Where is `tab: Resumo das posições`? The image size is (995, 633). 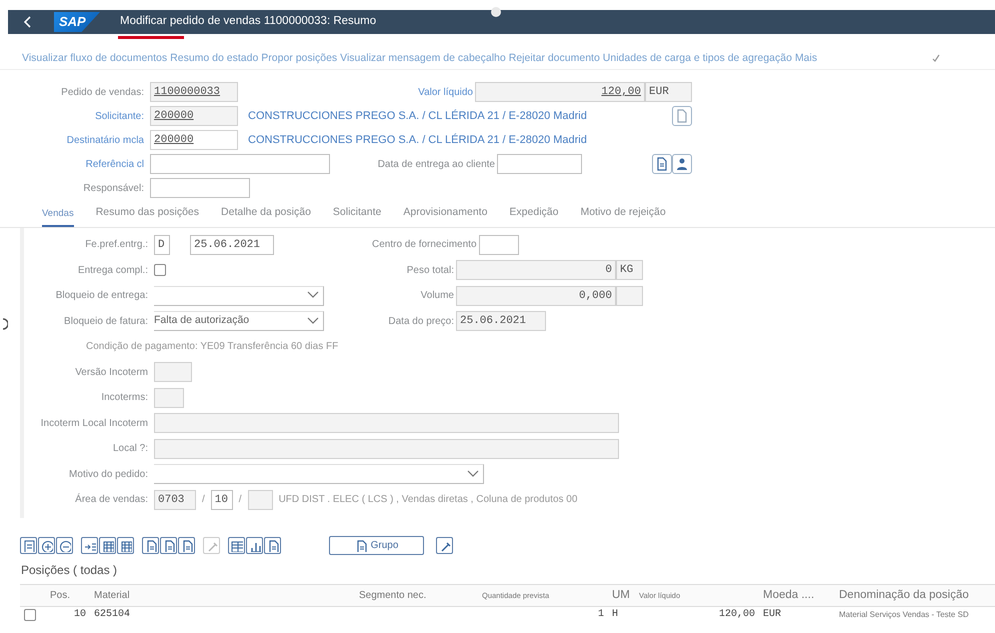
tab: Resumo das posições is located at coordinates (148, 216).